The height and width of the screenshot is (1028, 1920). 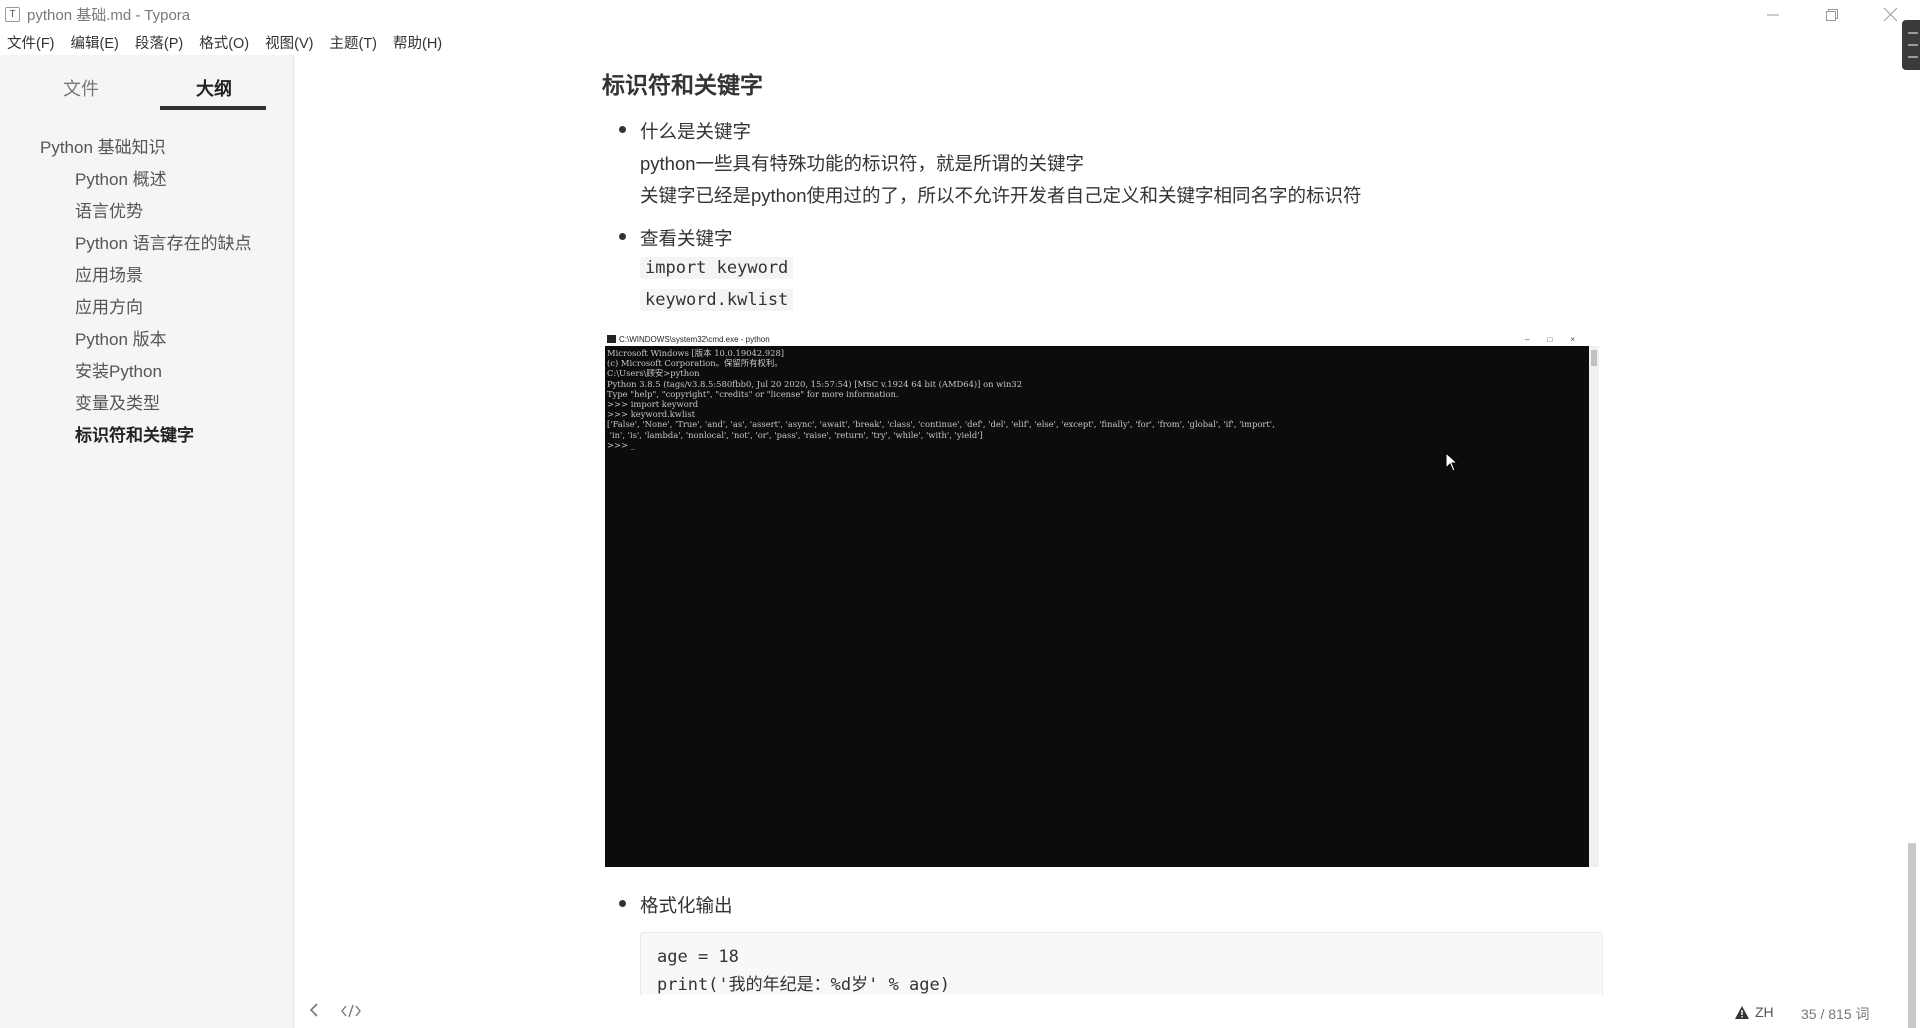 What do you see at coordinates (81, 88) in the screenshot?
I see `tab-files: 文件` at bounding box center [81, 88].